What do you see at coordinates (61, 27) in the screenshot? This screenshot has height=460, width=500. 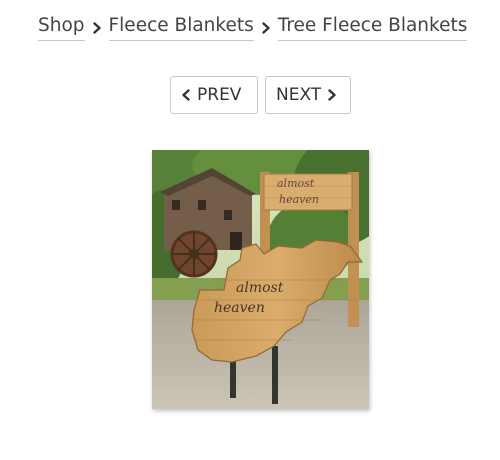 I see `breadcrumb-link-shop: Shop` at bounding box center [61, 27].